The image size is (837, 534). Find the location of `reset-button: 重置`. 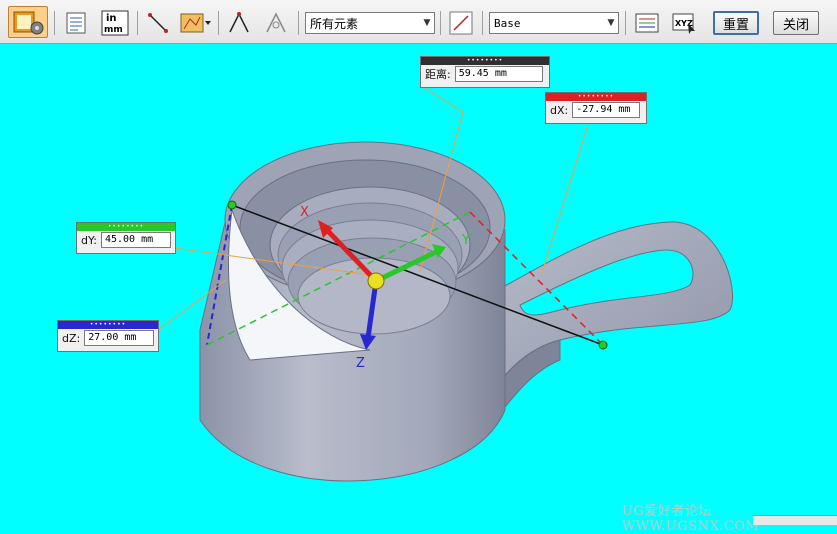

reset-button: 重置 is located at coordinates (736, 23).